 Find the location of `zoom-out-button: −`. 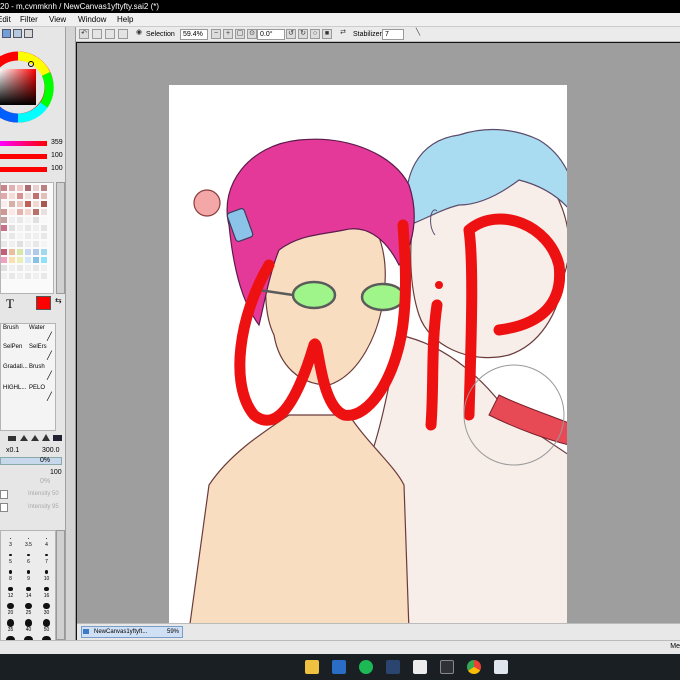

zoom-out-button: − is located at coordinates (216, 34).